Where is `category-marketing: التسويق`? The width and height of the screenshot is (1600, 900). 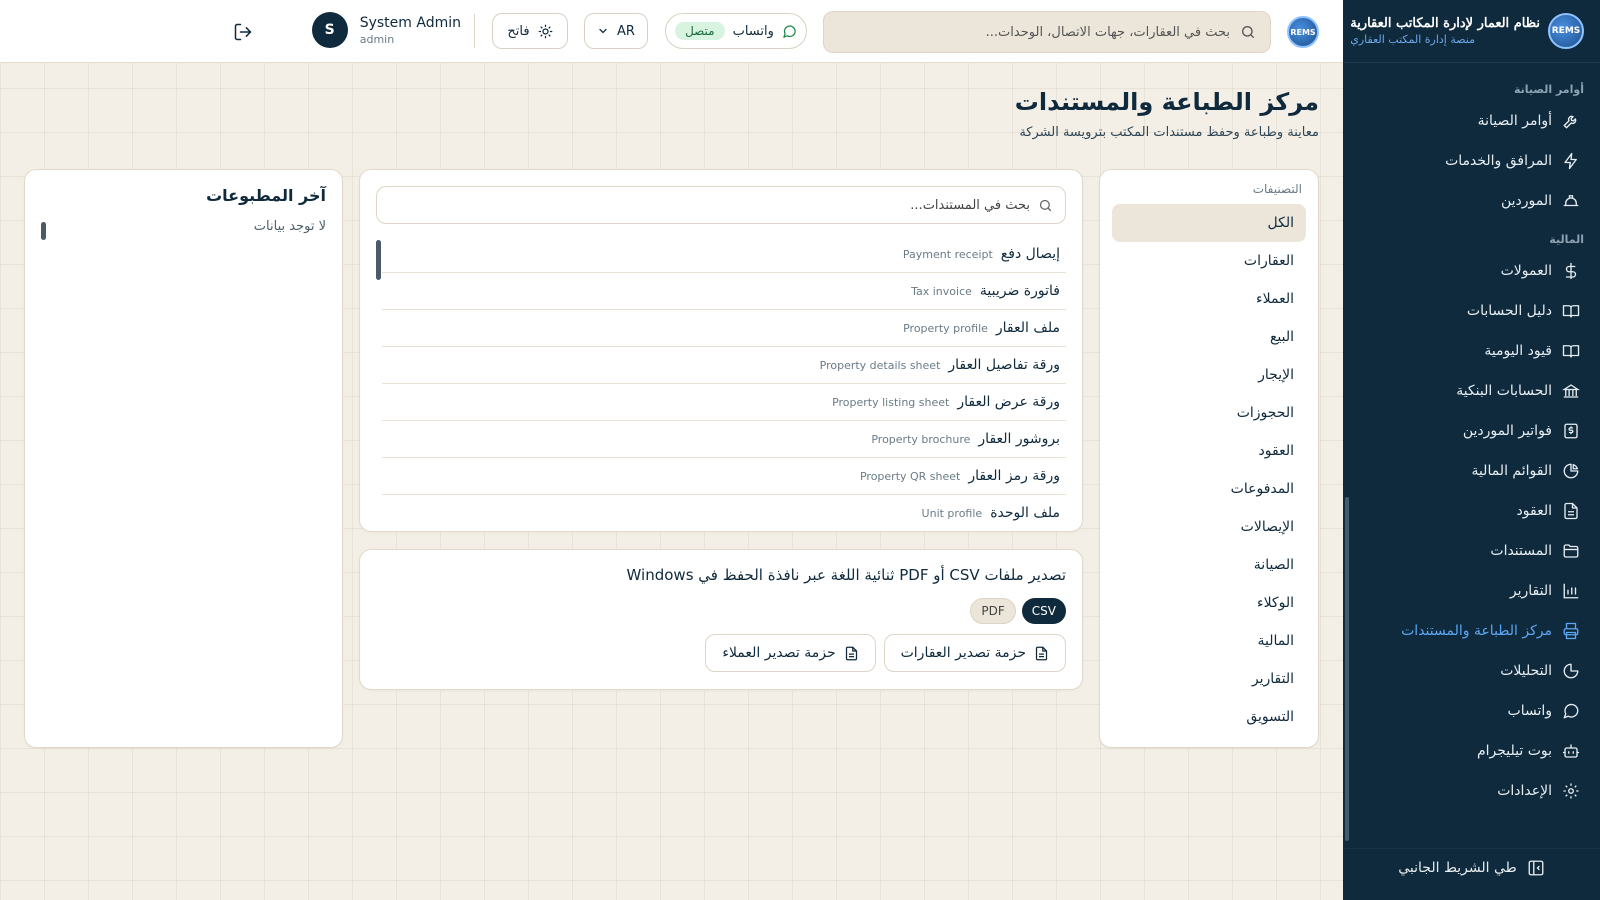 category-marketing: التسويق is located at coordinates (1209, 717).